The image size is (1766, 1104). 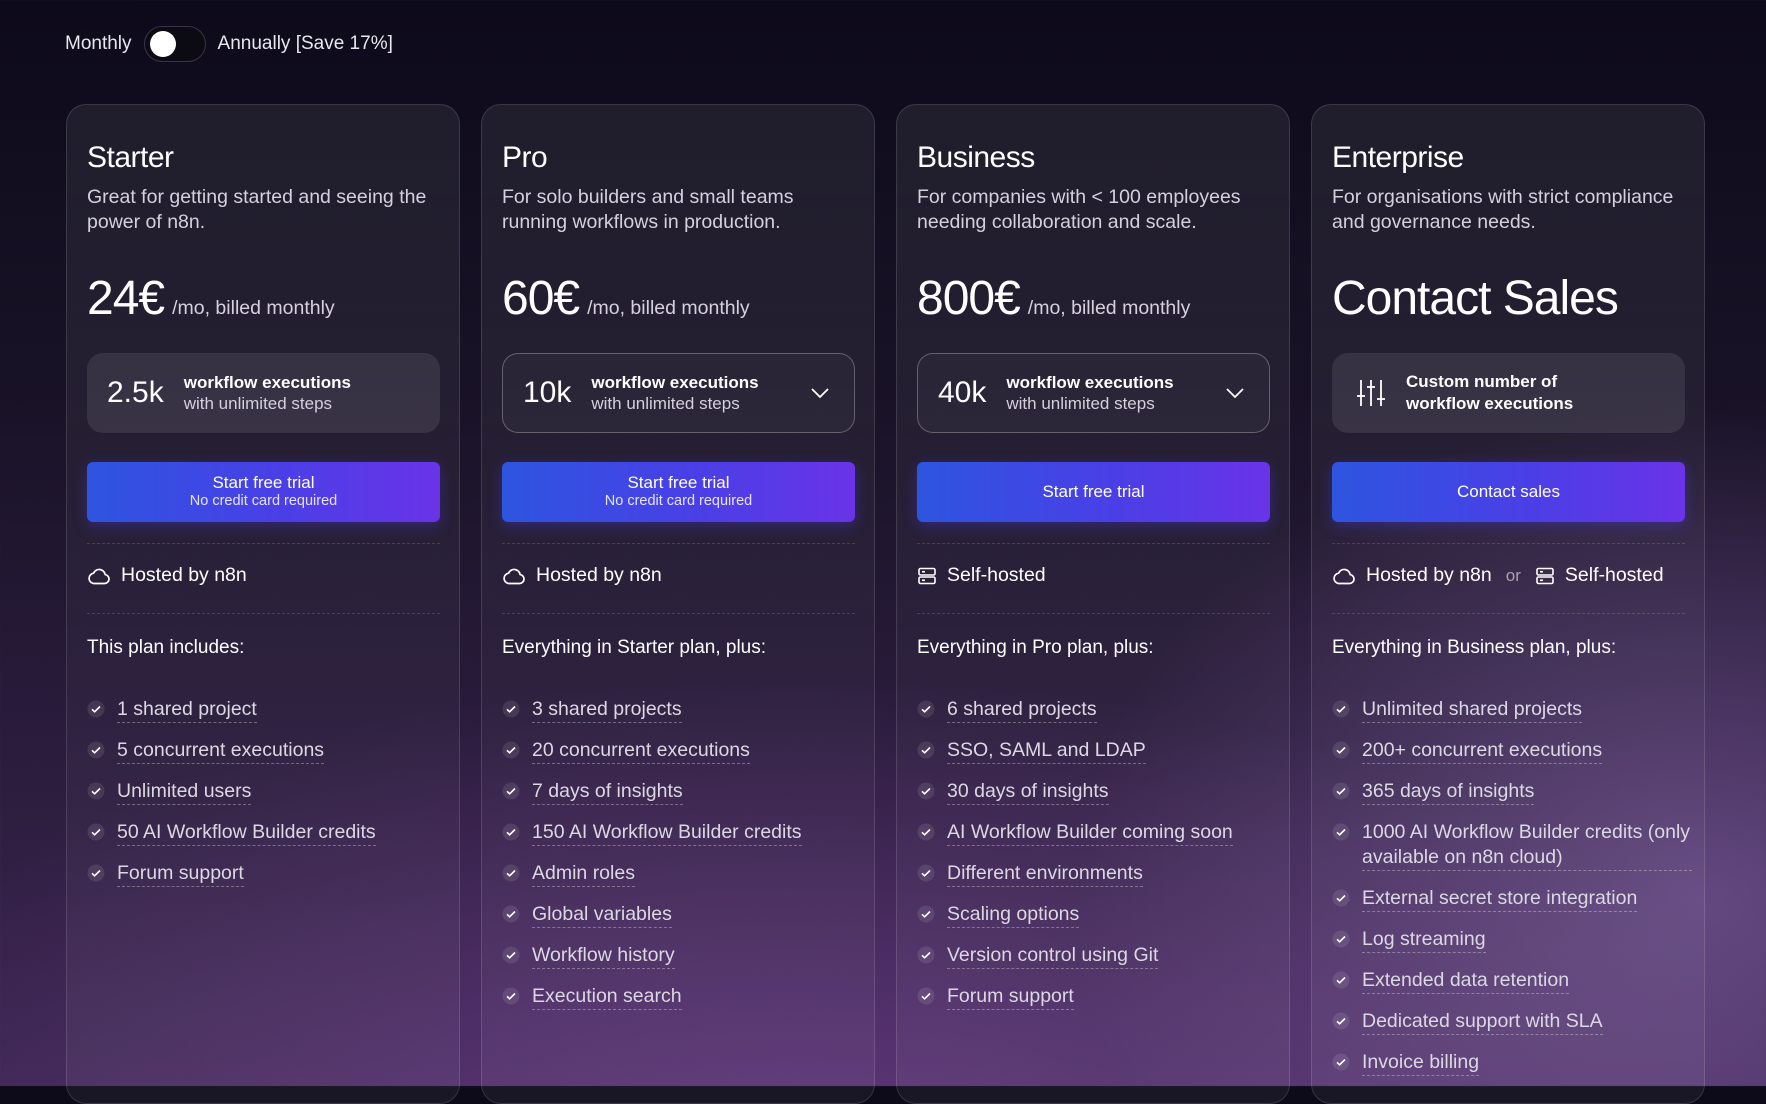 What do you see at coordinates (583, 874) in the screenshot?
I see `feature-label: Admin roles` at bounding box center [583, 874].